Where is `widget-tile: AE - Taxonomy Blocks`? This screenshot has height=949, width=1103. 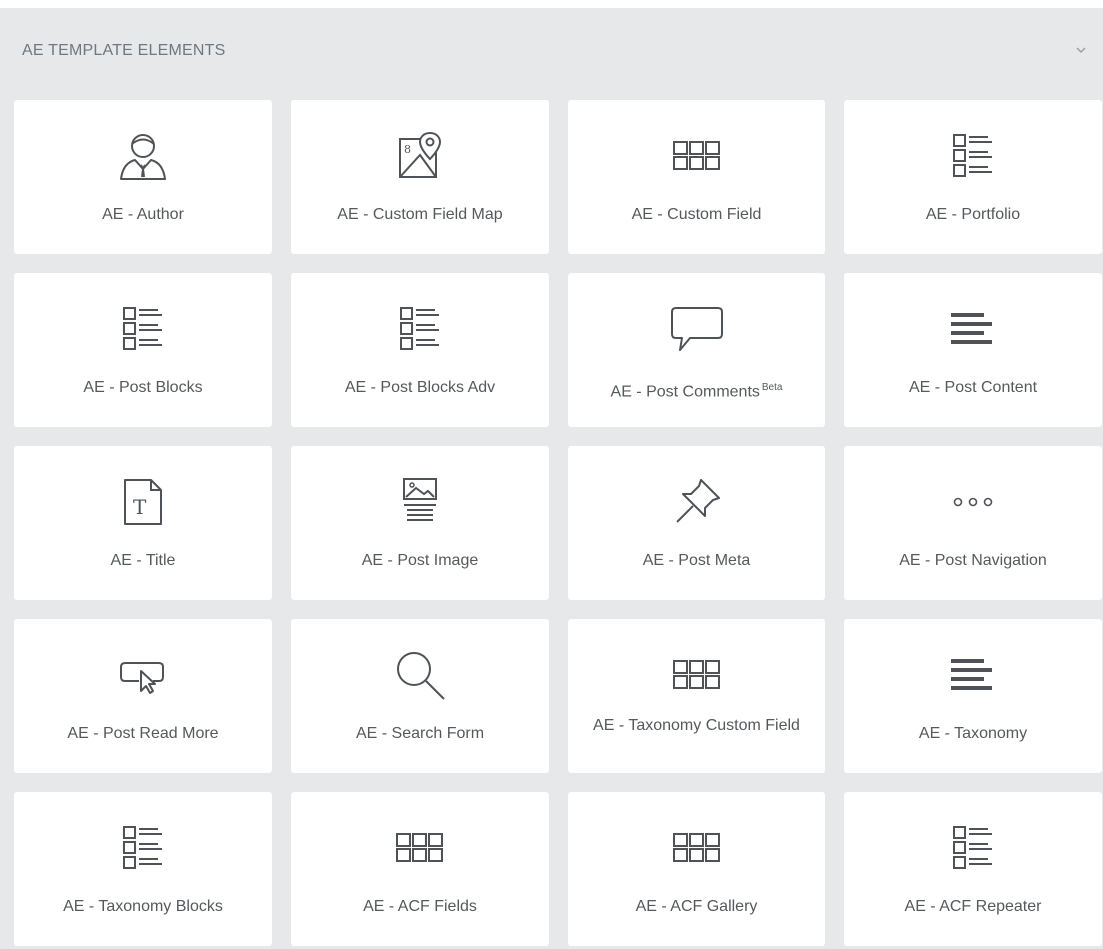
widget-tile: AE - Taxonomy Blocks is located at coordinates (143, 869).